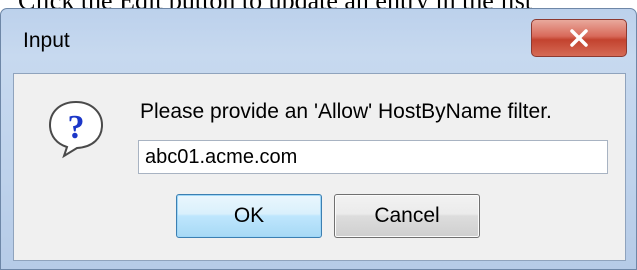 The width and height of the screenshot is (637, 270). What do you see at coordinates (373, 157) in the screenshot?
I see `hostbyname-input` at bounding box center [373, 157].